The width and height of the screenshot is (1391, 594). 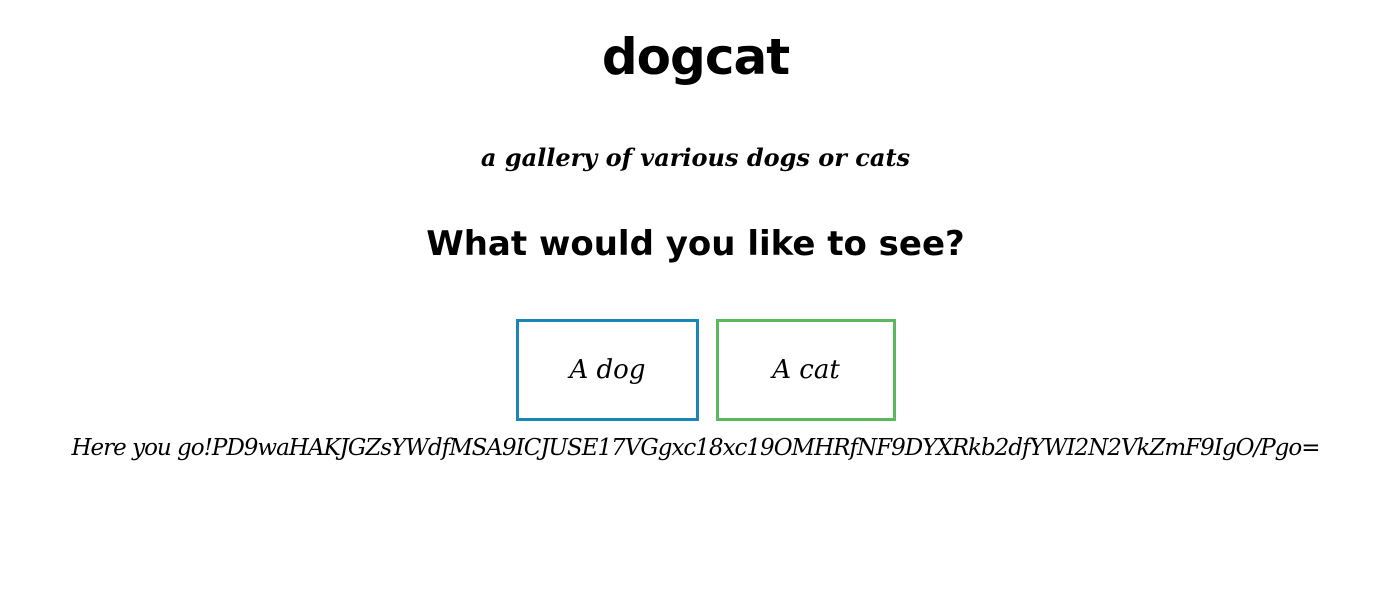 What do you see at coordinates (141, 448) in the screenshot?
I see `result-prefix: Here you go!` at bounding box center [141, 448].